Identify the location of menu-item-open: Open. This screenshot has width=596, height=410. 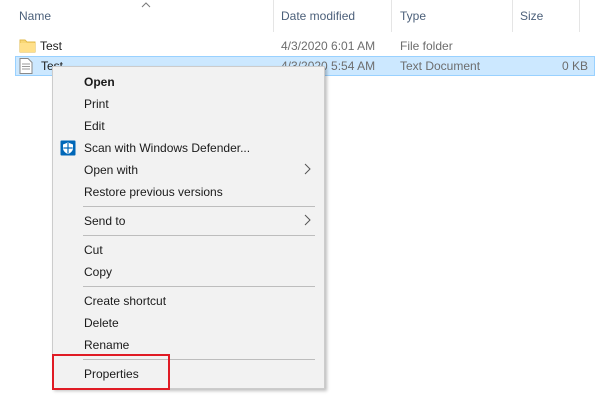
(188, 82).